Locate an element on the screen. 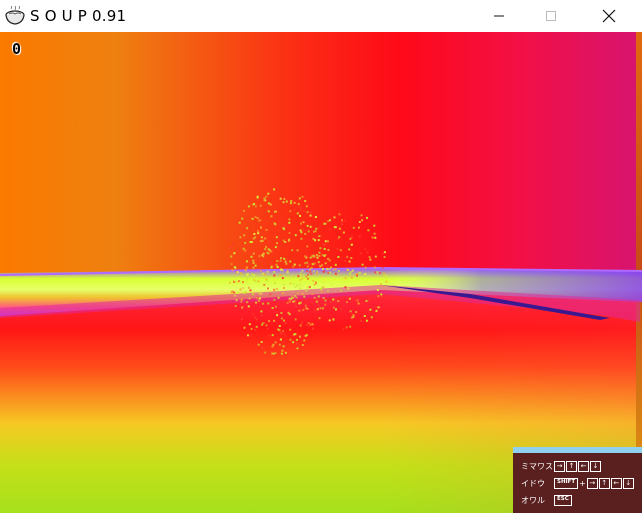 This screenshot has height=513, width=642. key-right-icon: → is located at coordinates (559, 466).